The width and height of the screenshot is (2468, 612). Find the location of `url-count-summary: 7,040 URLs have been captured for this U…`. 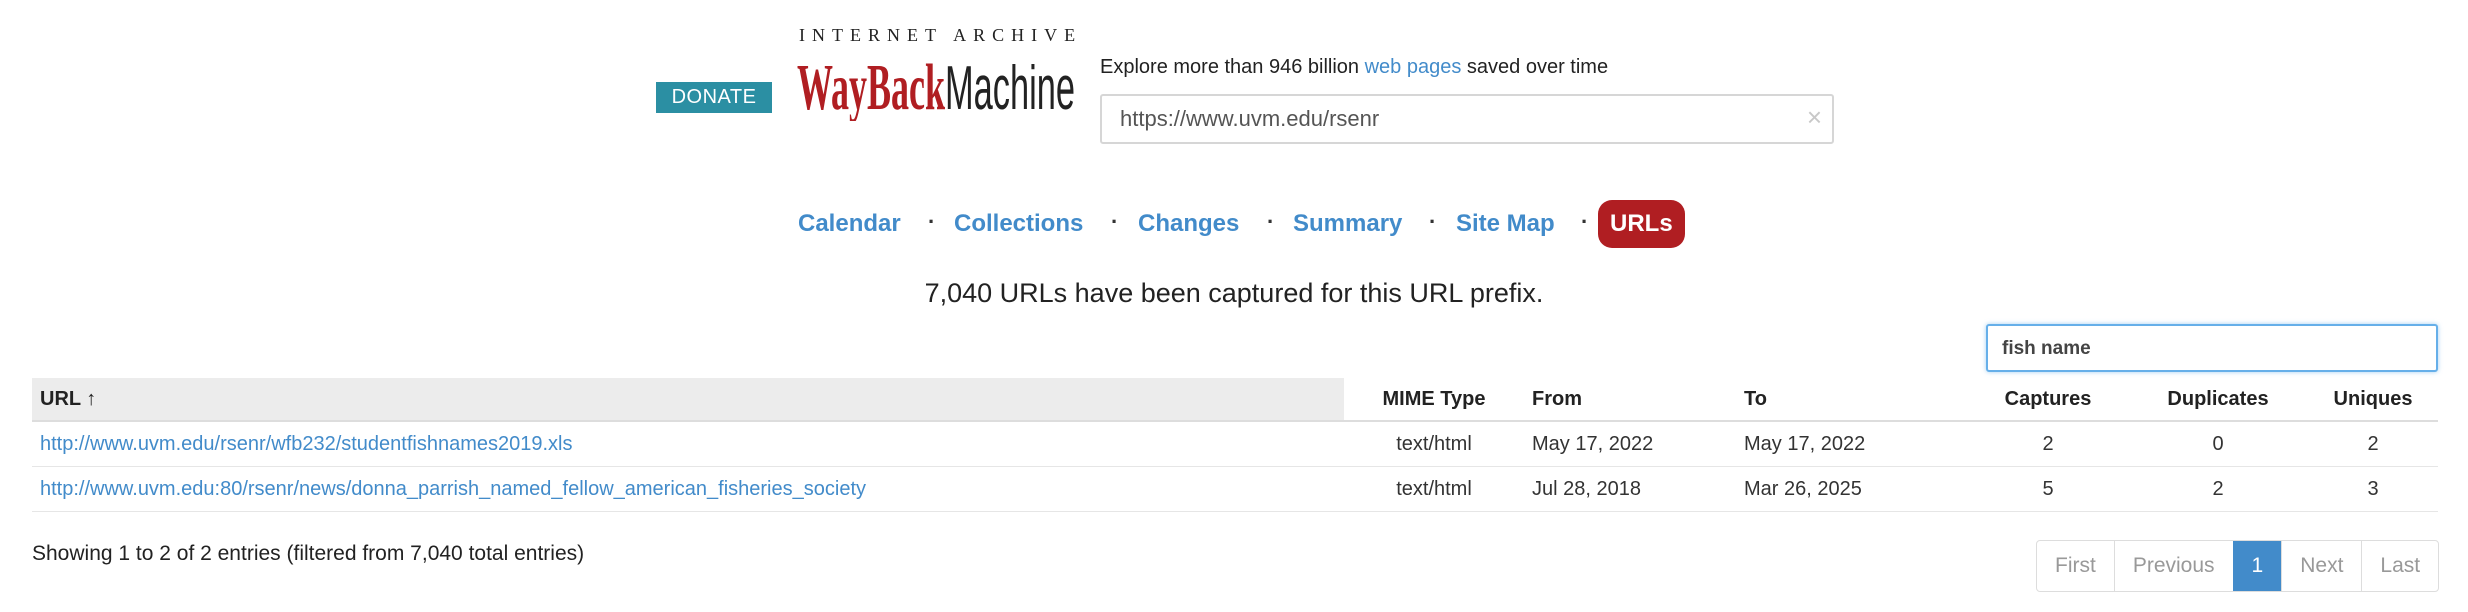

url-count-summary: 7,040 URLs have been captured for this U… is located at coordinates (1234, 293).